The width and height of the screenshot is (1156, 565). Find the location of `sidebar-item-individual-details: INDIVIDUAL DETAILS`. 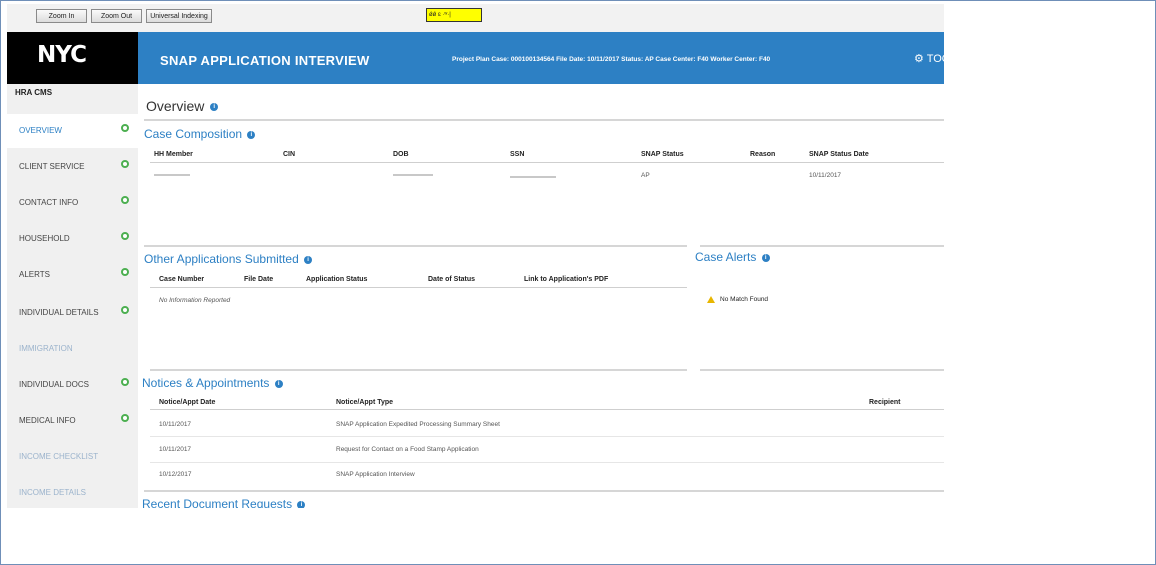

sidebar-item-individual-details: INDIVIDUAL DETAILS is located at coordinates (72, 313).